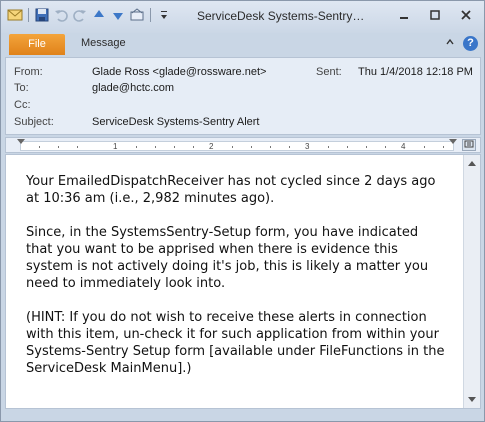 This screenshot has width=485, height=422. I want to click on ruler-number: 2, so click(211, 146).